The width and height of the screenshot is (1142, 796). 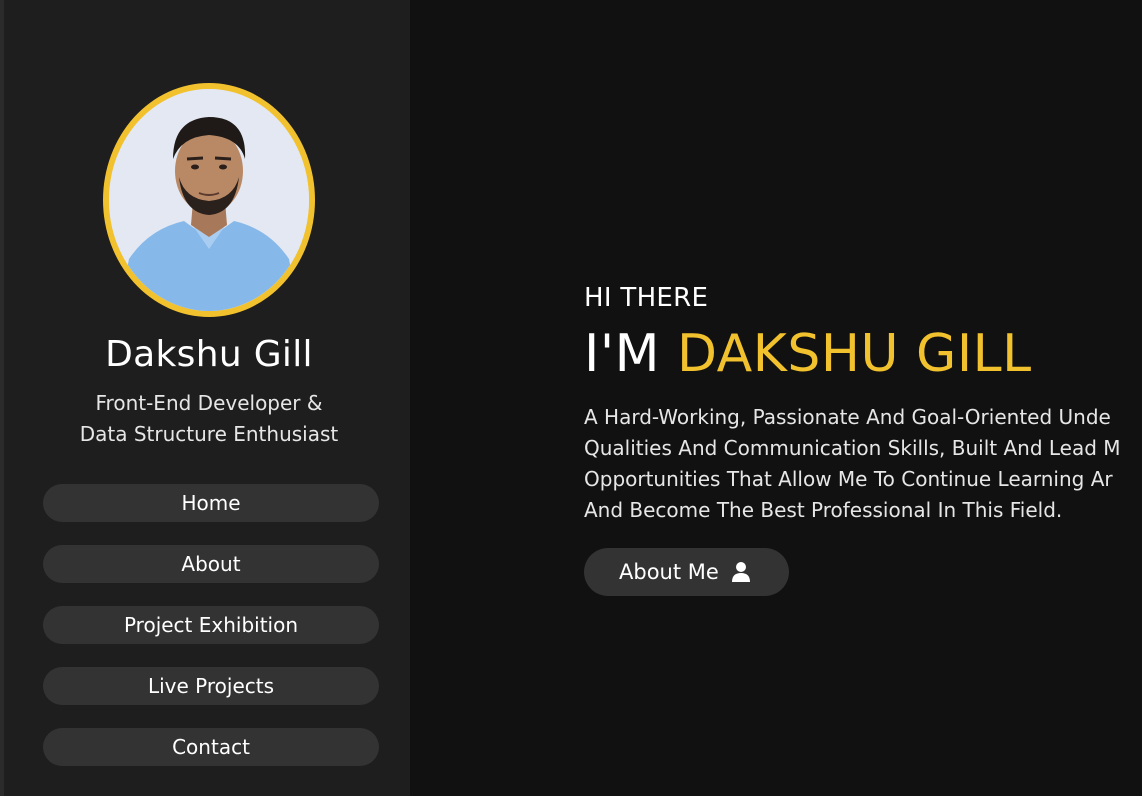 I want to click on nav-item-project-exhibition: Project Exhibition, so click(x=211, y=625).